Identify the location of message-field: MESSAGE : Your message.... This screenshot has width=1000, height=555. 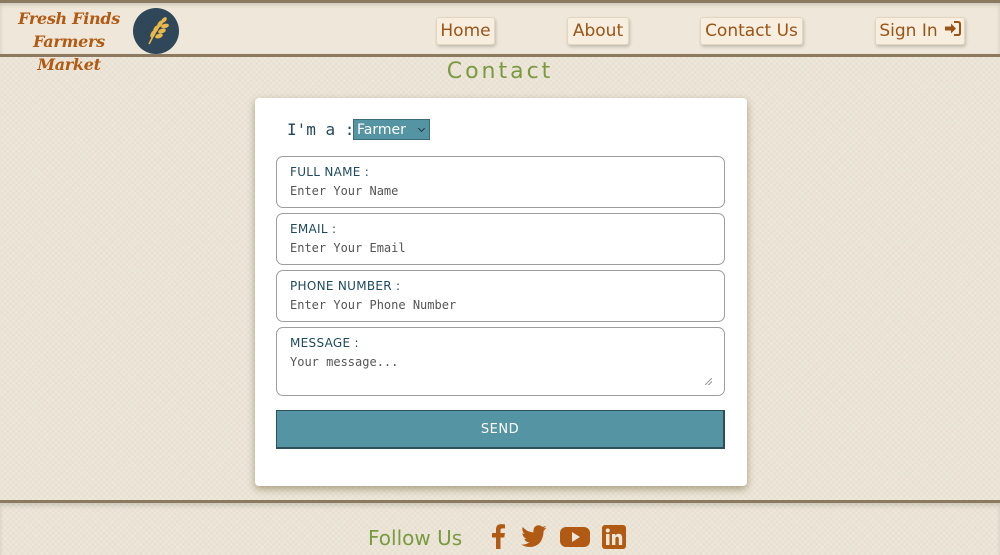
(500, 361).